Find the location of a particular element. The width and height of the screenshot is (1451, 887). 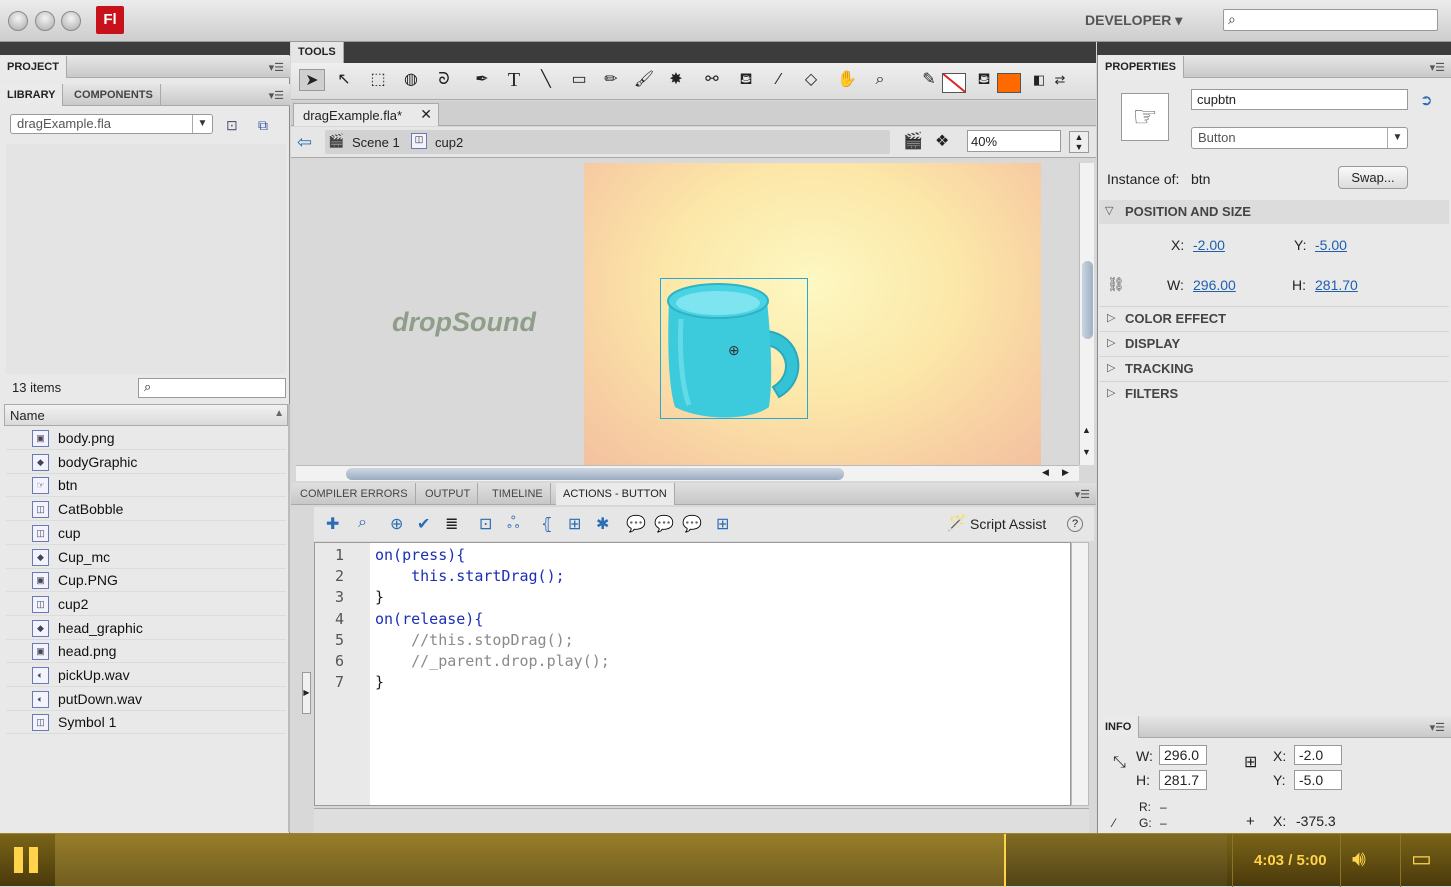

target-path-icon: ⊕ is located at coordinates (396, 524).